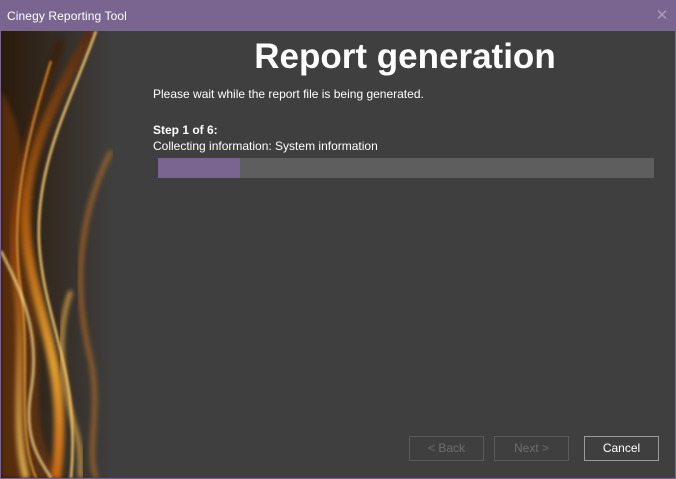 This screenshot has height=479, width=676. What do you see at coordinates (531, 448) in the screenshot?
I see `next-button: Next >` at bounding box center [531, 448].